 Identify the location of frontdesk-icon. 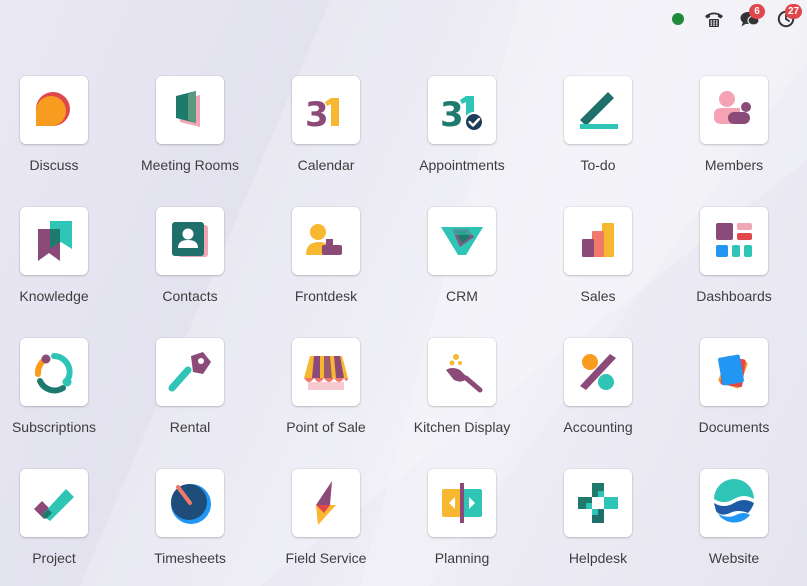
(324, 239).